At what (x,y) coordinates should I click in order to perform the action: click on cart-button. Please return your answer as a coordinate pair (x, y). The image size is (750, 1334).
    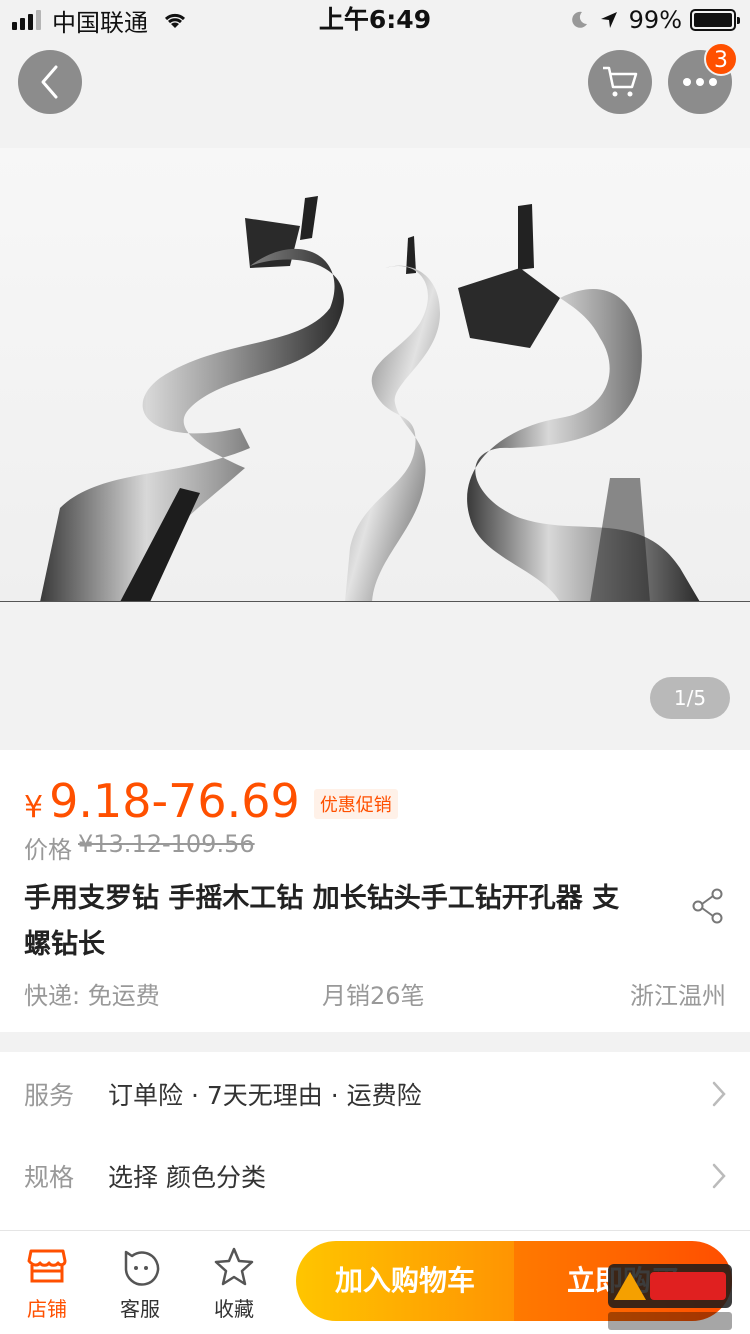
    Looking at the image, I should click on (620, 82).